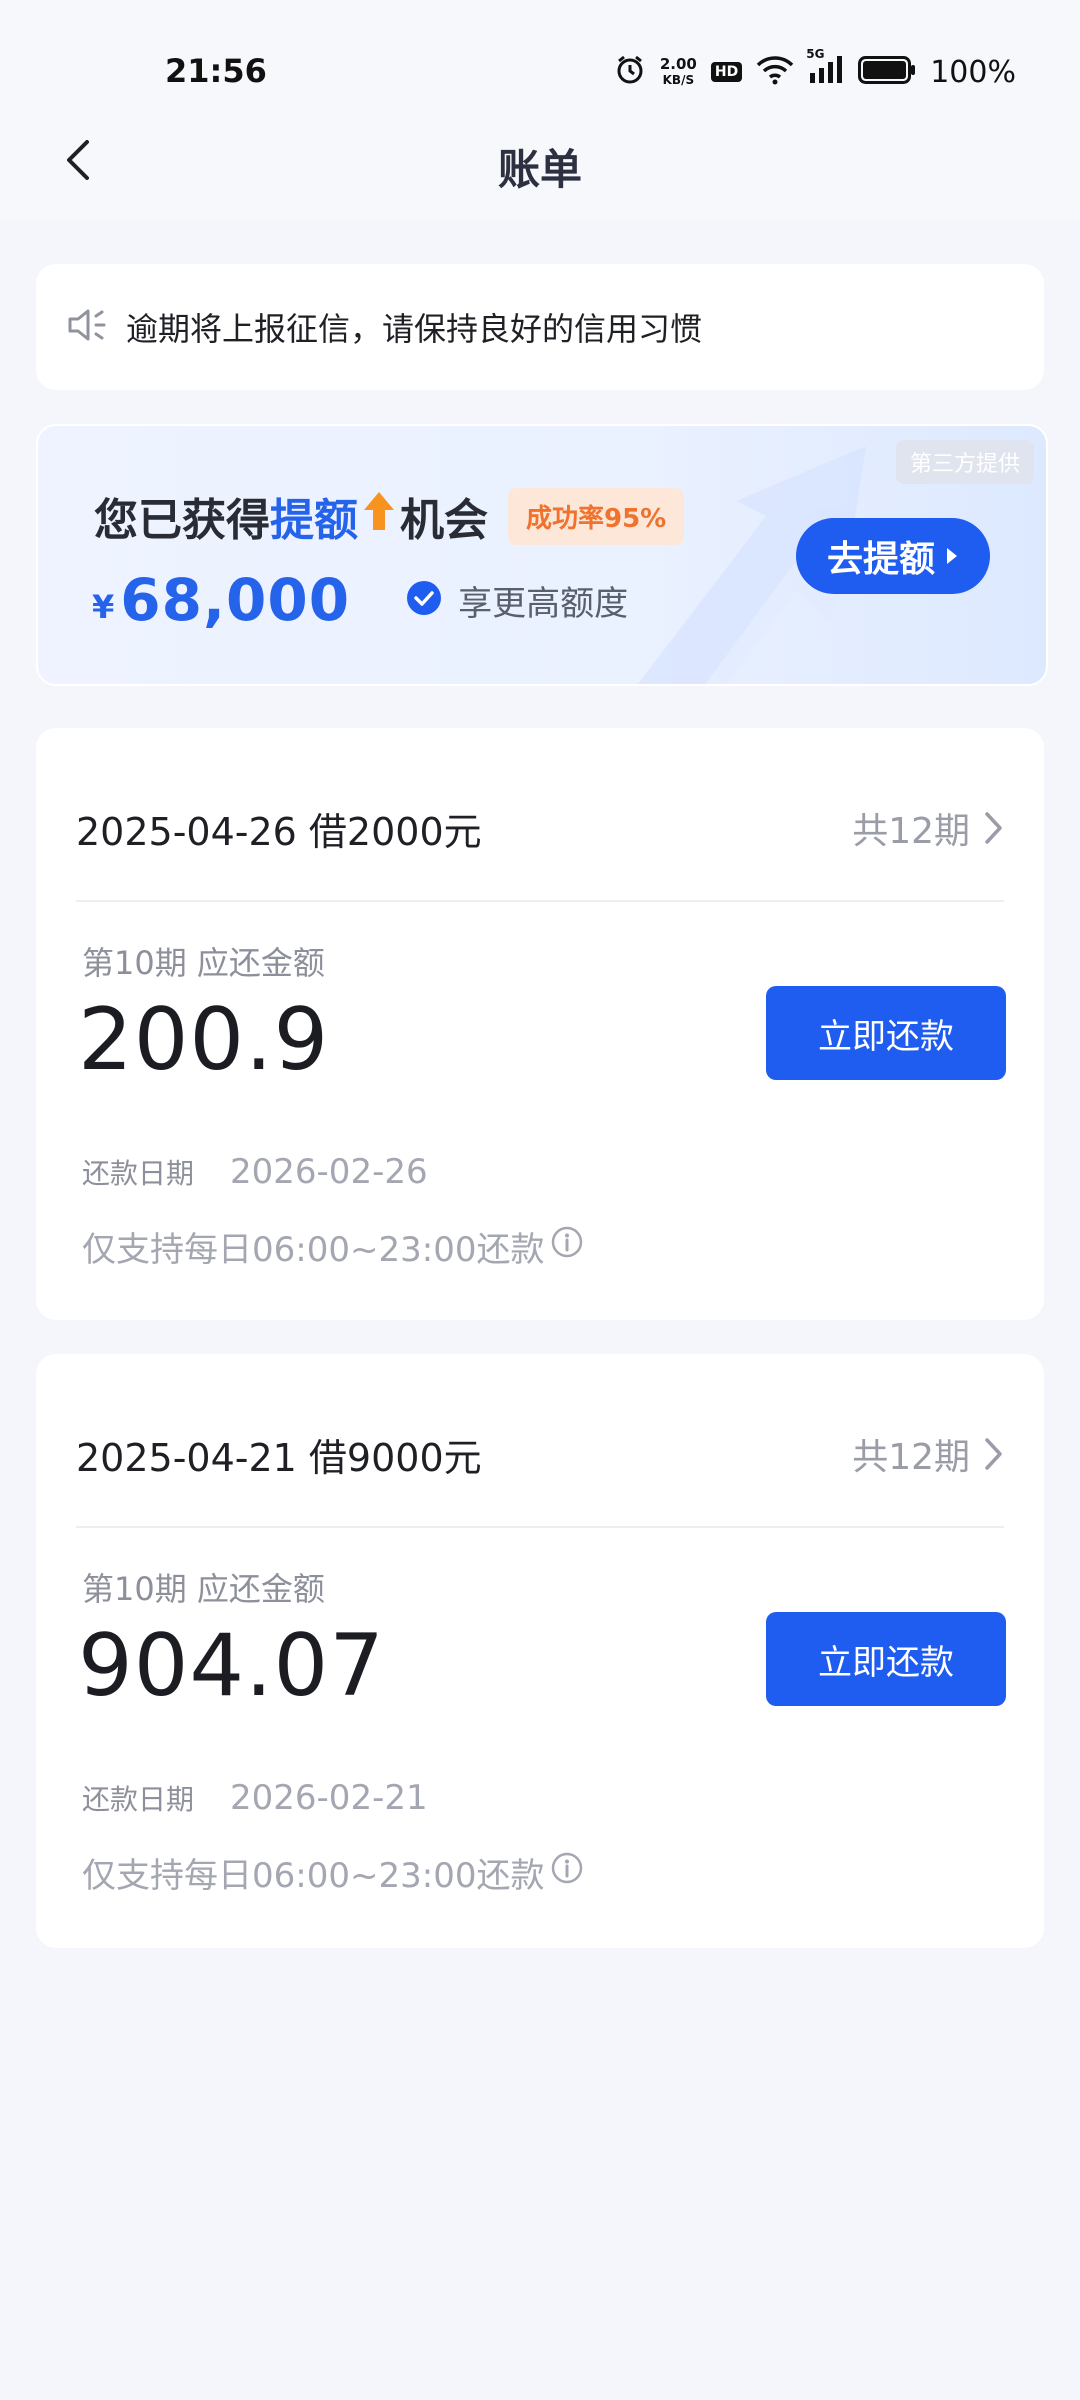 This screenshot has height=2400, width=1080. Describe the element at coordinates (973, 72) in the screenshot. I see `battery-percent: 100%` at that location.